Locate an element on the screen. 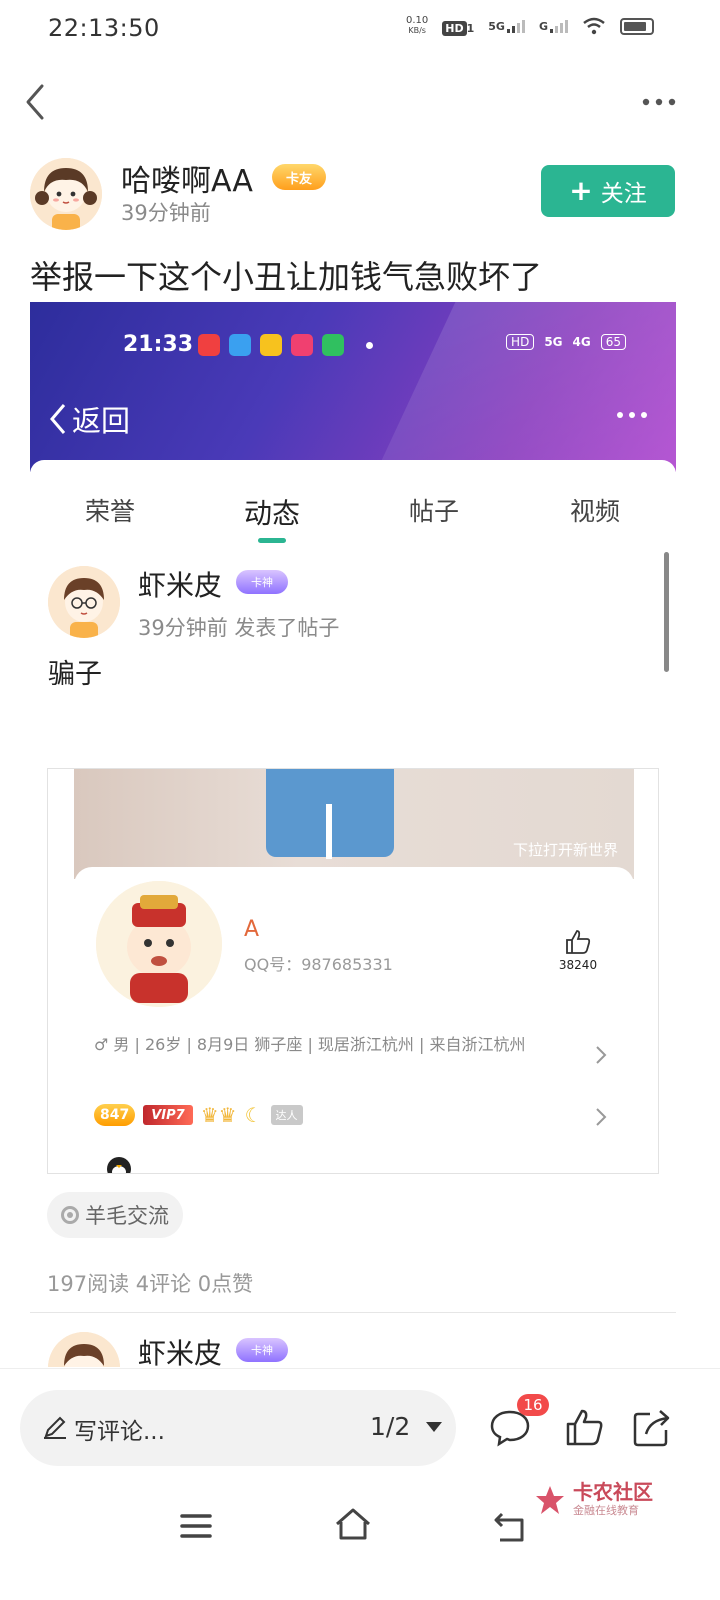 The height and width of the screenshot is (1600, 720). comment-count-badge: 16 is located at coordinates (533, 1405).